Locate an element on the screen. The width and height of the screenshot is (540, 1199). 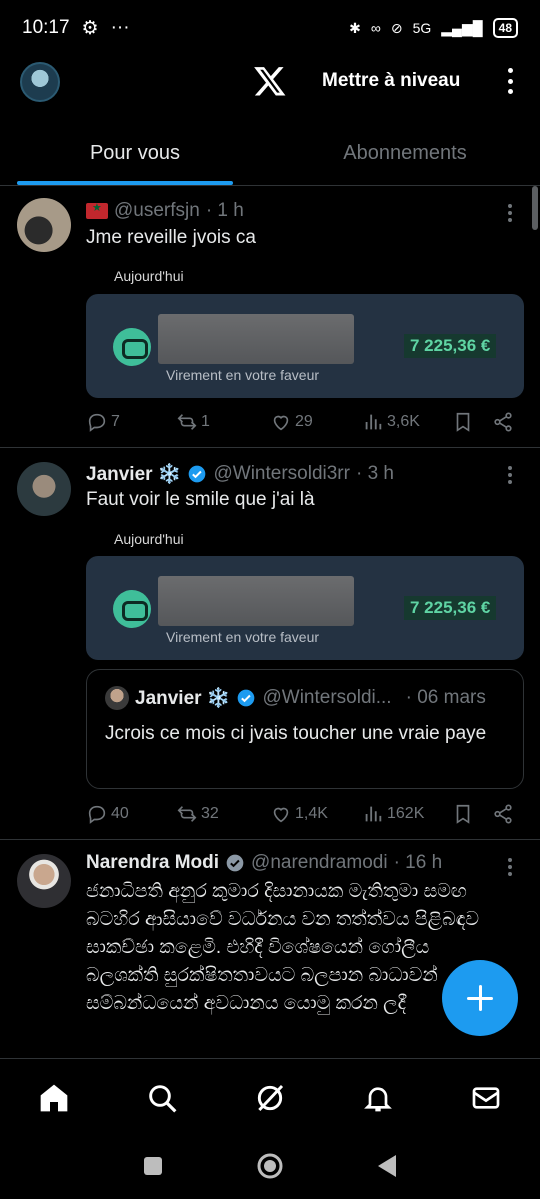
notifications-icon is located at coordinates (378, 1098).